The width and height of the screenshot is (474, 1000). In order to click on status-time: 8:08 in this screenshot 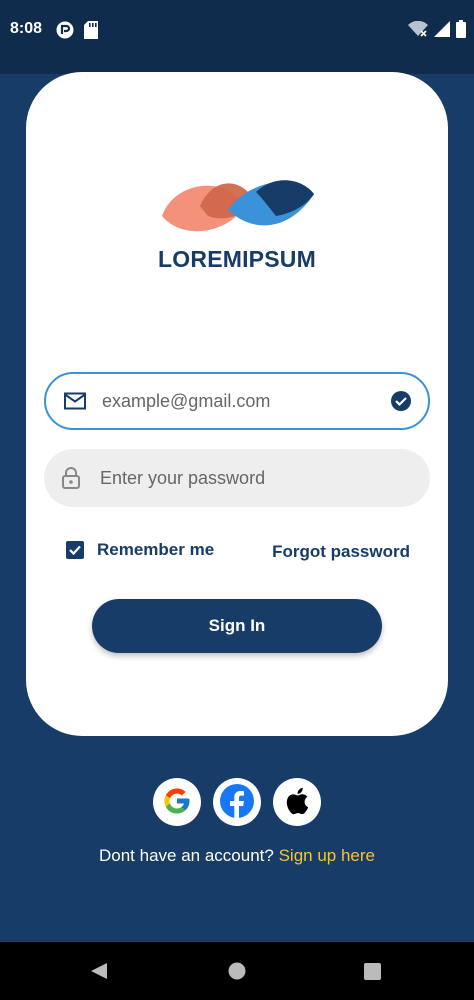, I will do `click(26, 28)`.